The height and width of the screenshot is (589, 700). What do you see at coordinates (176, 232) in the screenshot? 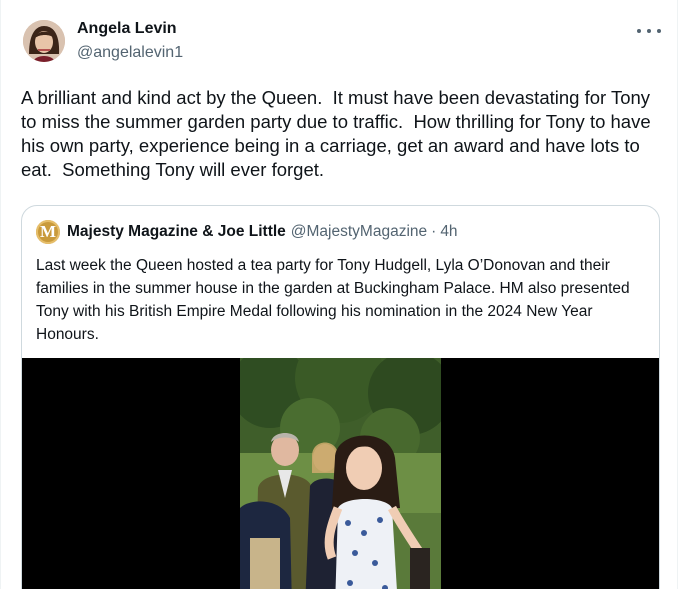
I see `quoted-author-name: Majesty Magazine & Joe Little` at bounding box center [176, 232].